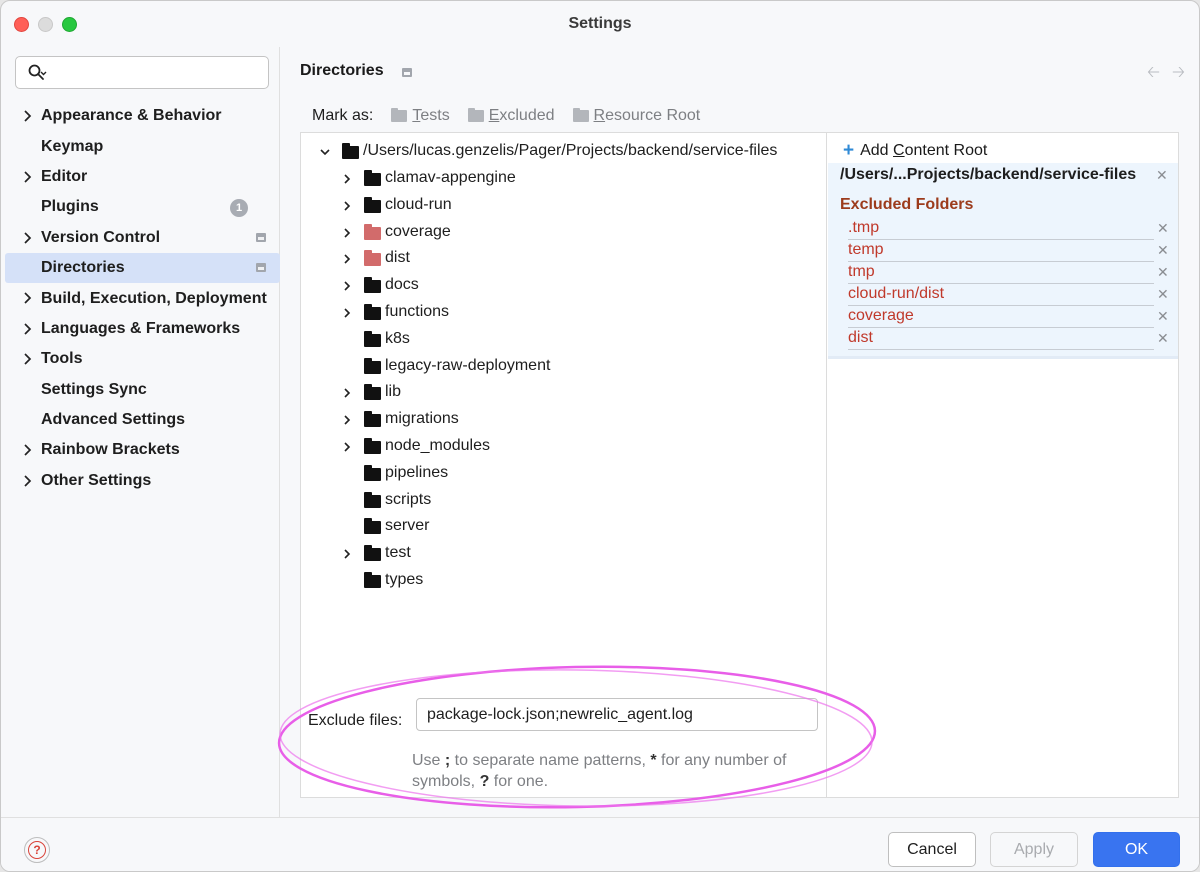  What do you see at coordinates (866, 249) in the screenshot?
I see `excluded-folder-label: temp` at bounding box center [866, 249].